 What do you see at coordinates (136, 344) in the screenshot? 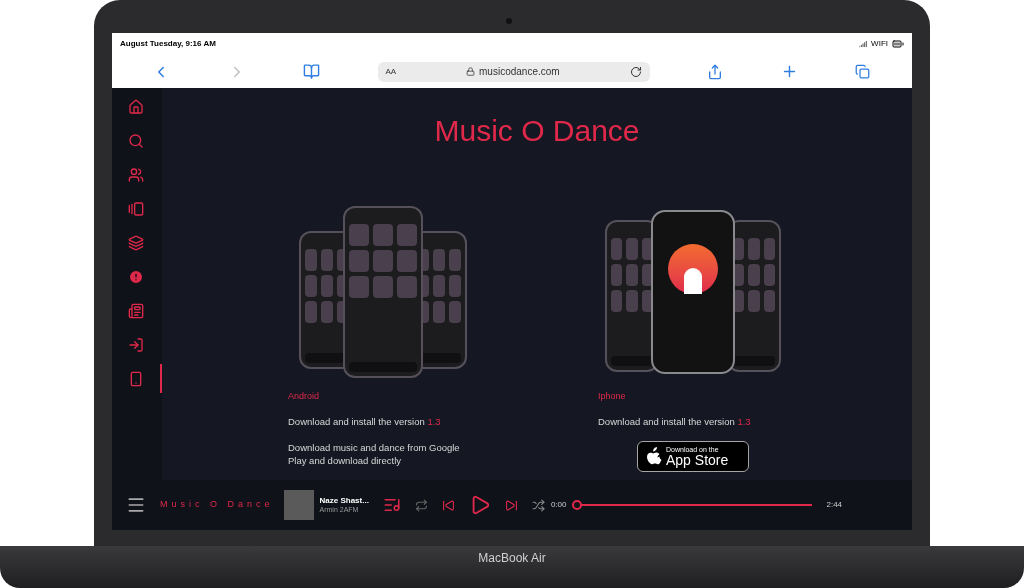
I see `login-icon` at bounding box center [136, 344].